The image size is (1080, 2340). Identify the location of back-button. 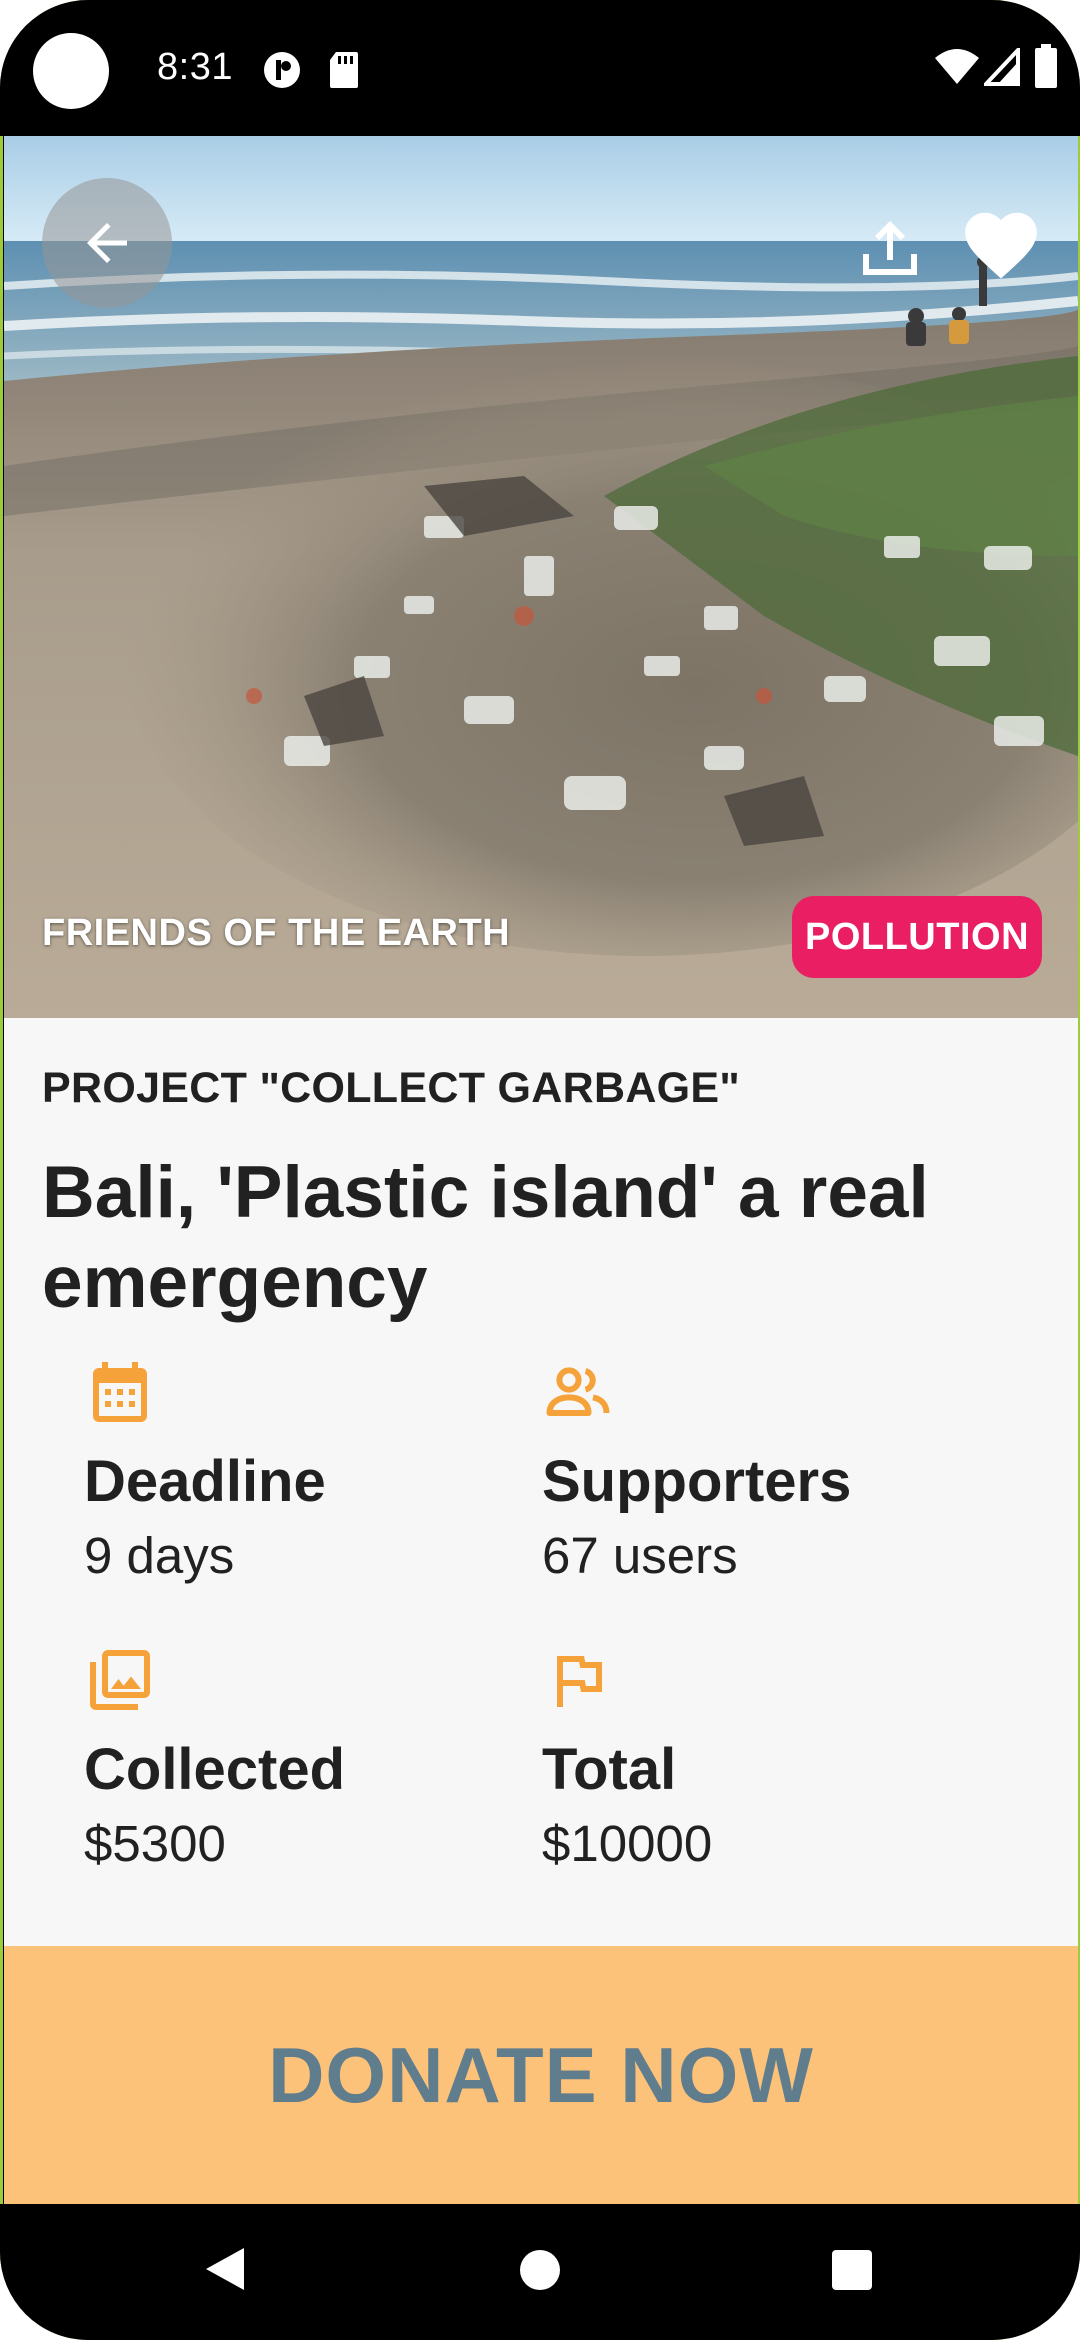
(107, 243).